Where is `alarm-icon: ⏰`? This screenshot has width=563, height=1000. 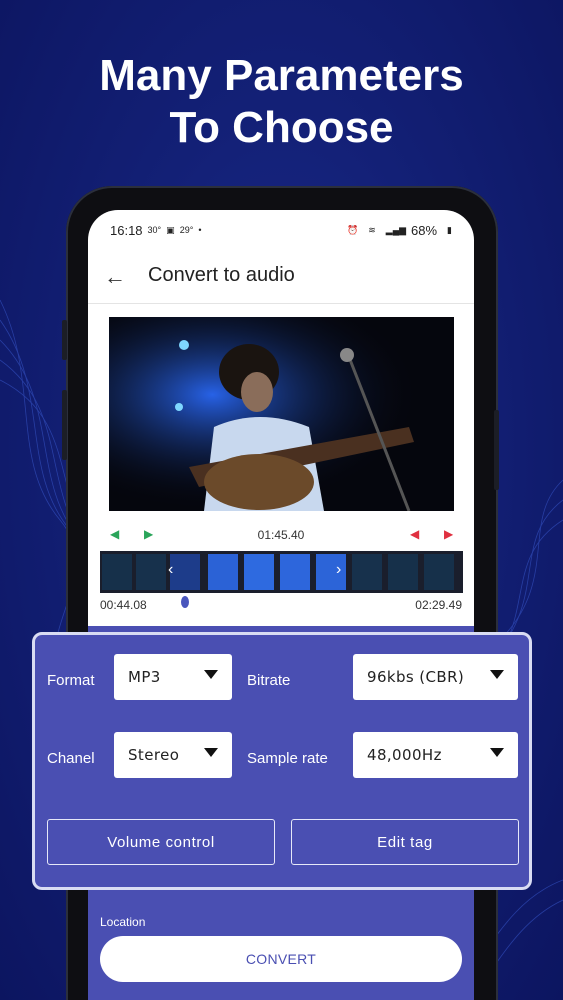 alarm-icon: ⏰ is located at coordinates (353, 229).